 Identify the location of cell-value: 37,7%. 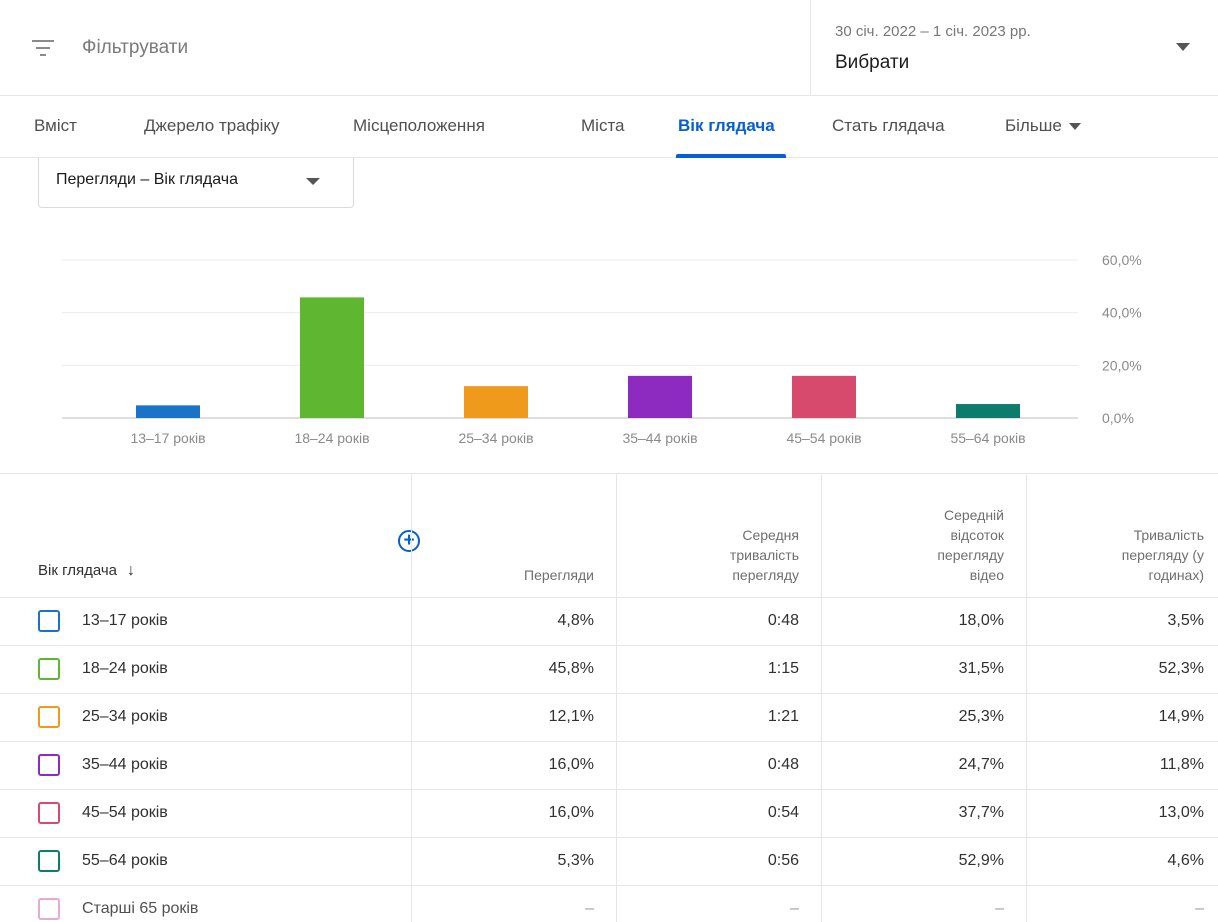
(981, 812).